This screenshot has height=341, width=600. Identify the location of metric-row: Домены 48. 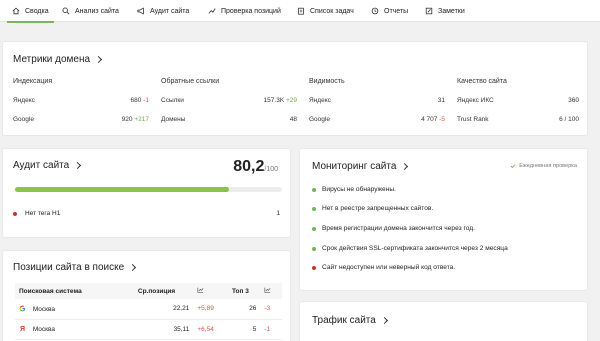
(229, 119).